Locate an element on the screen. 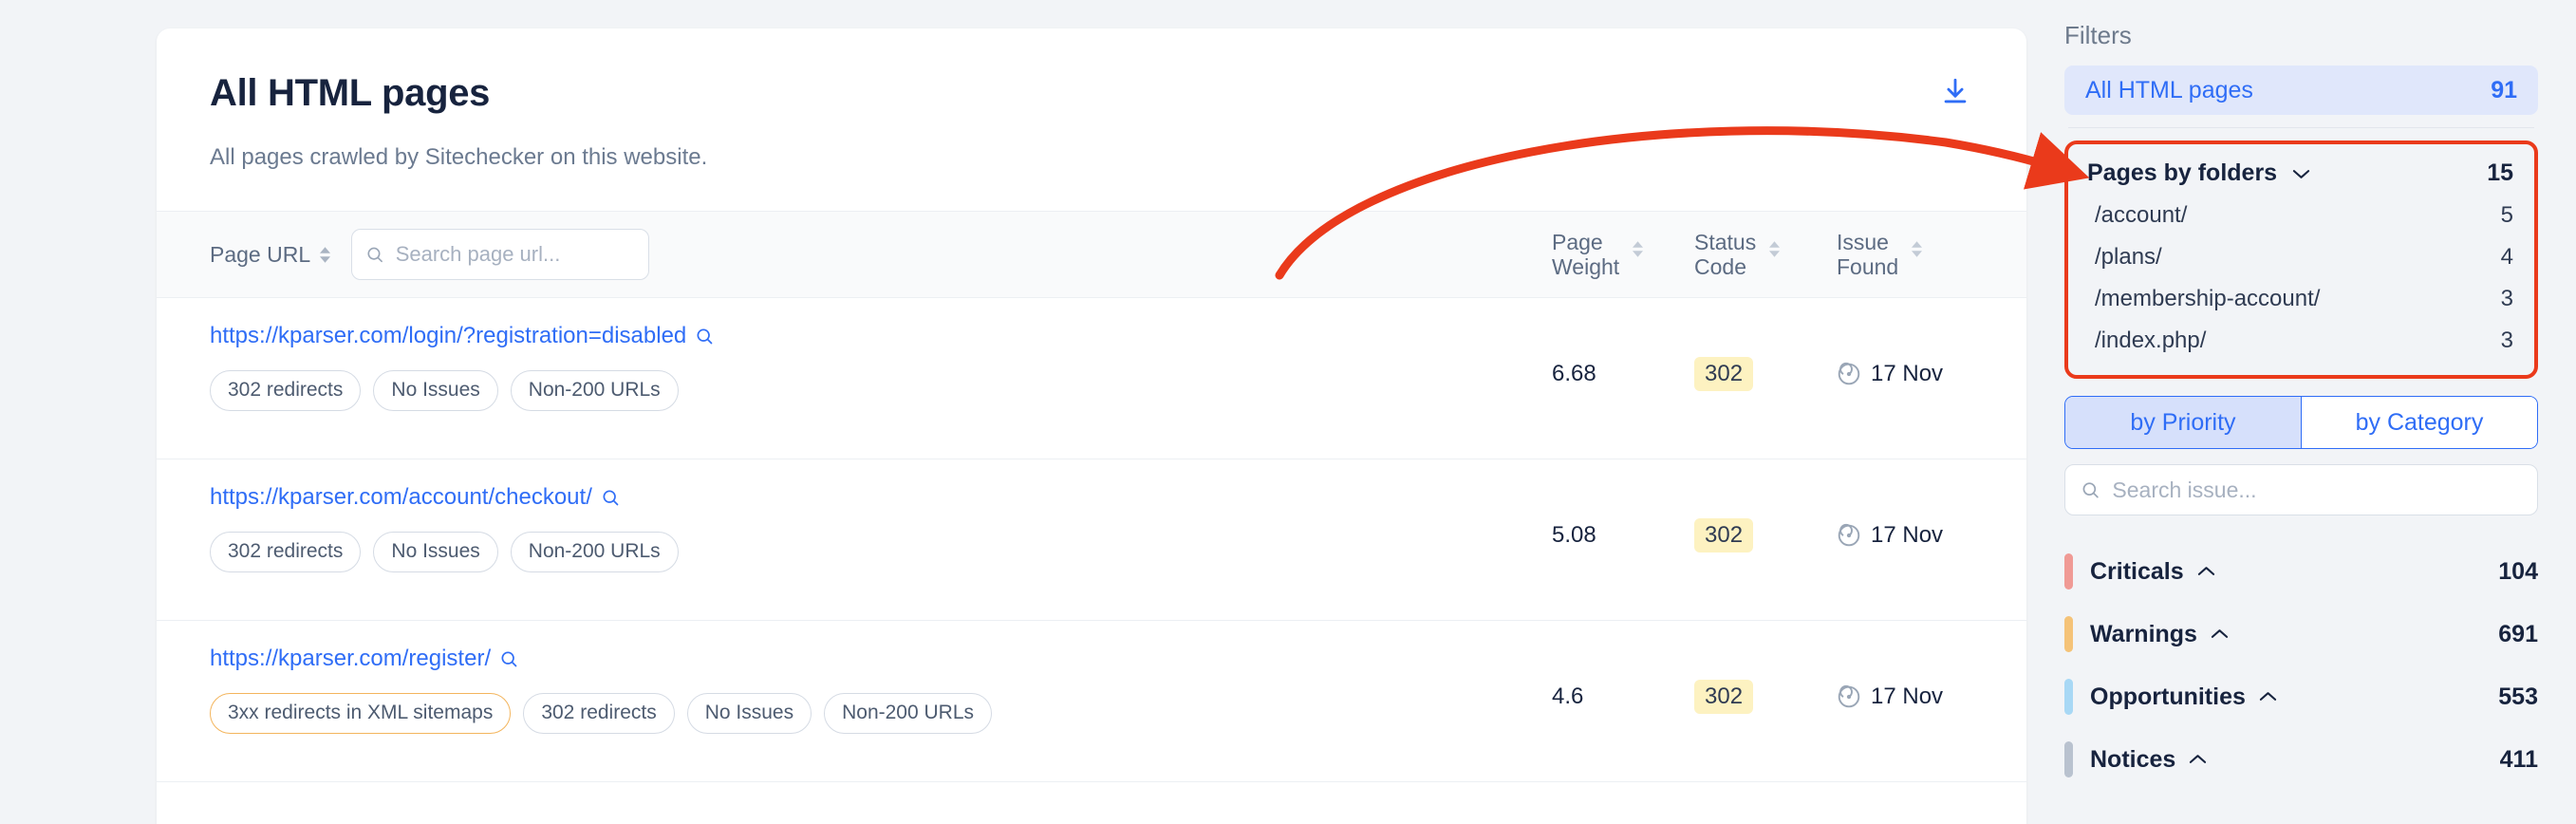 This screenshot has height=824, width=2576. filter-all-html-pages-count: 91 is located at coordinates (2504, 89).